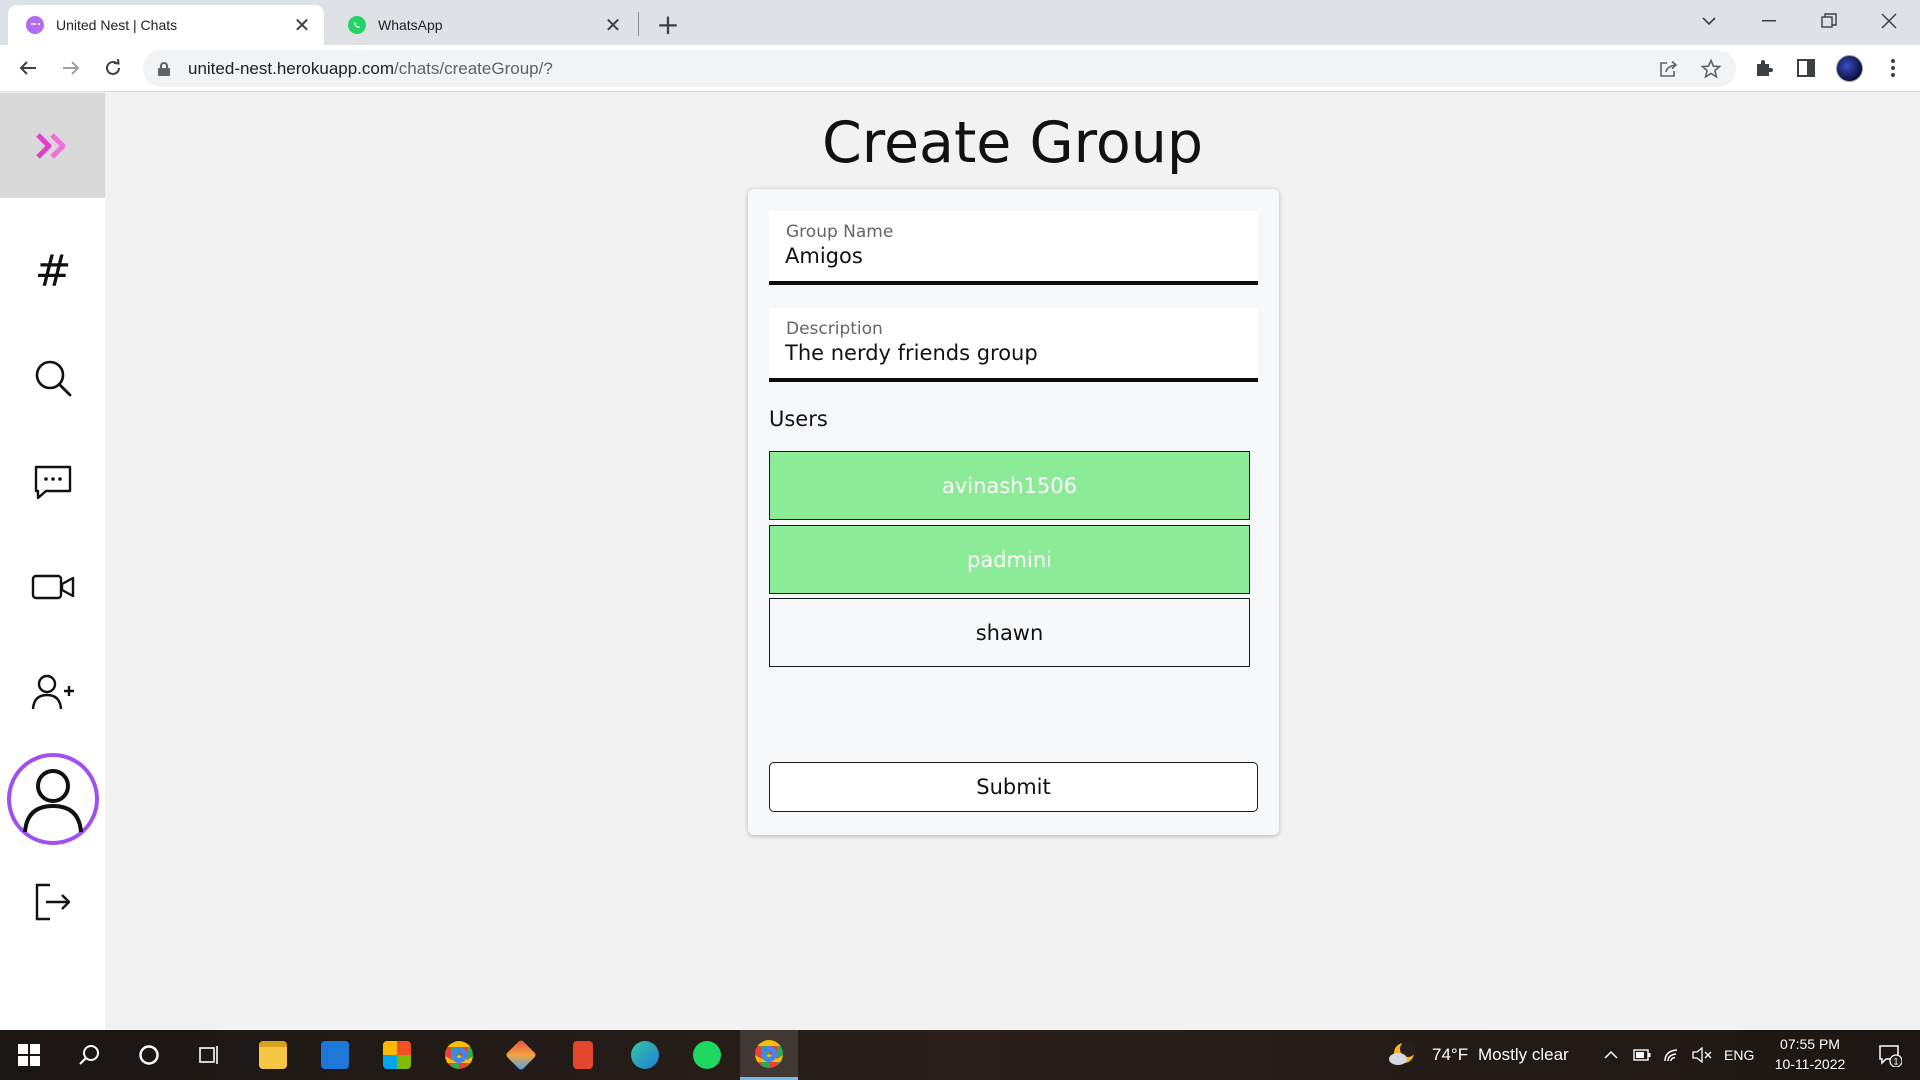 This screenshot has height=1080, width=1920. Describe the element at coordinates (482, 25) in the screenshot. I see `tab-whatsapp: WhatsApp ✕` at that location.